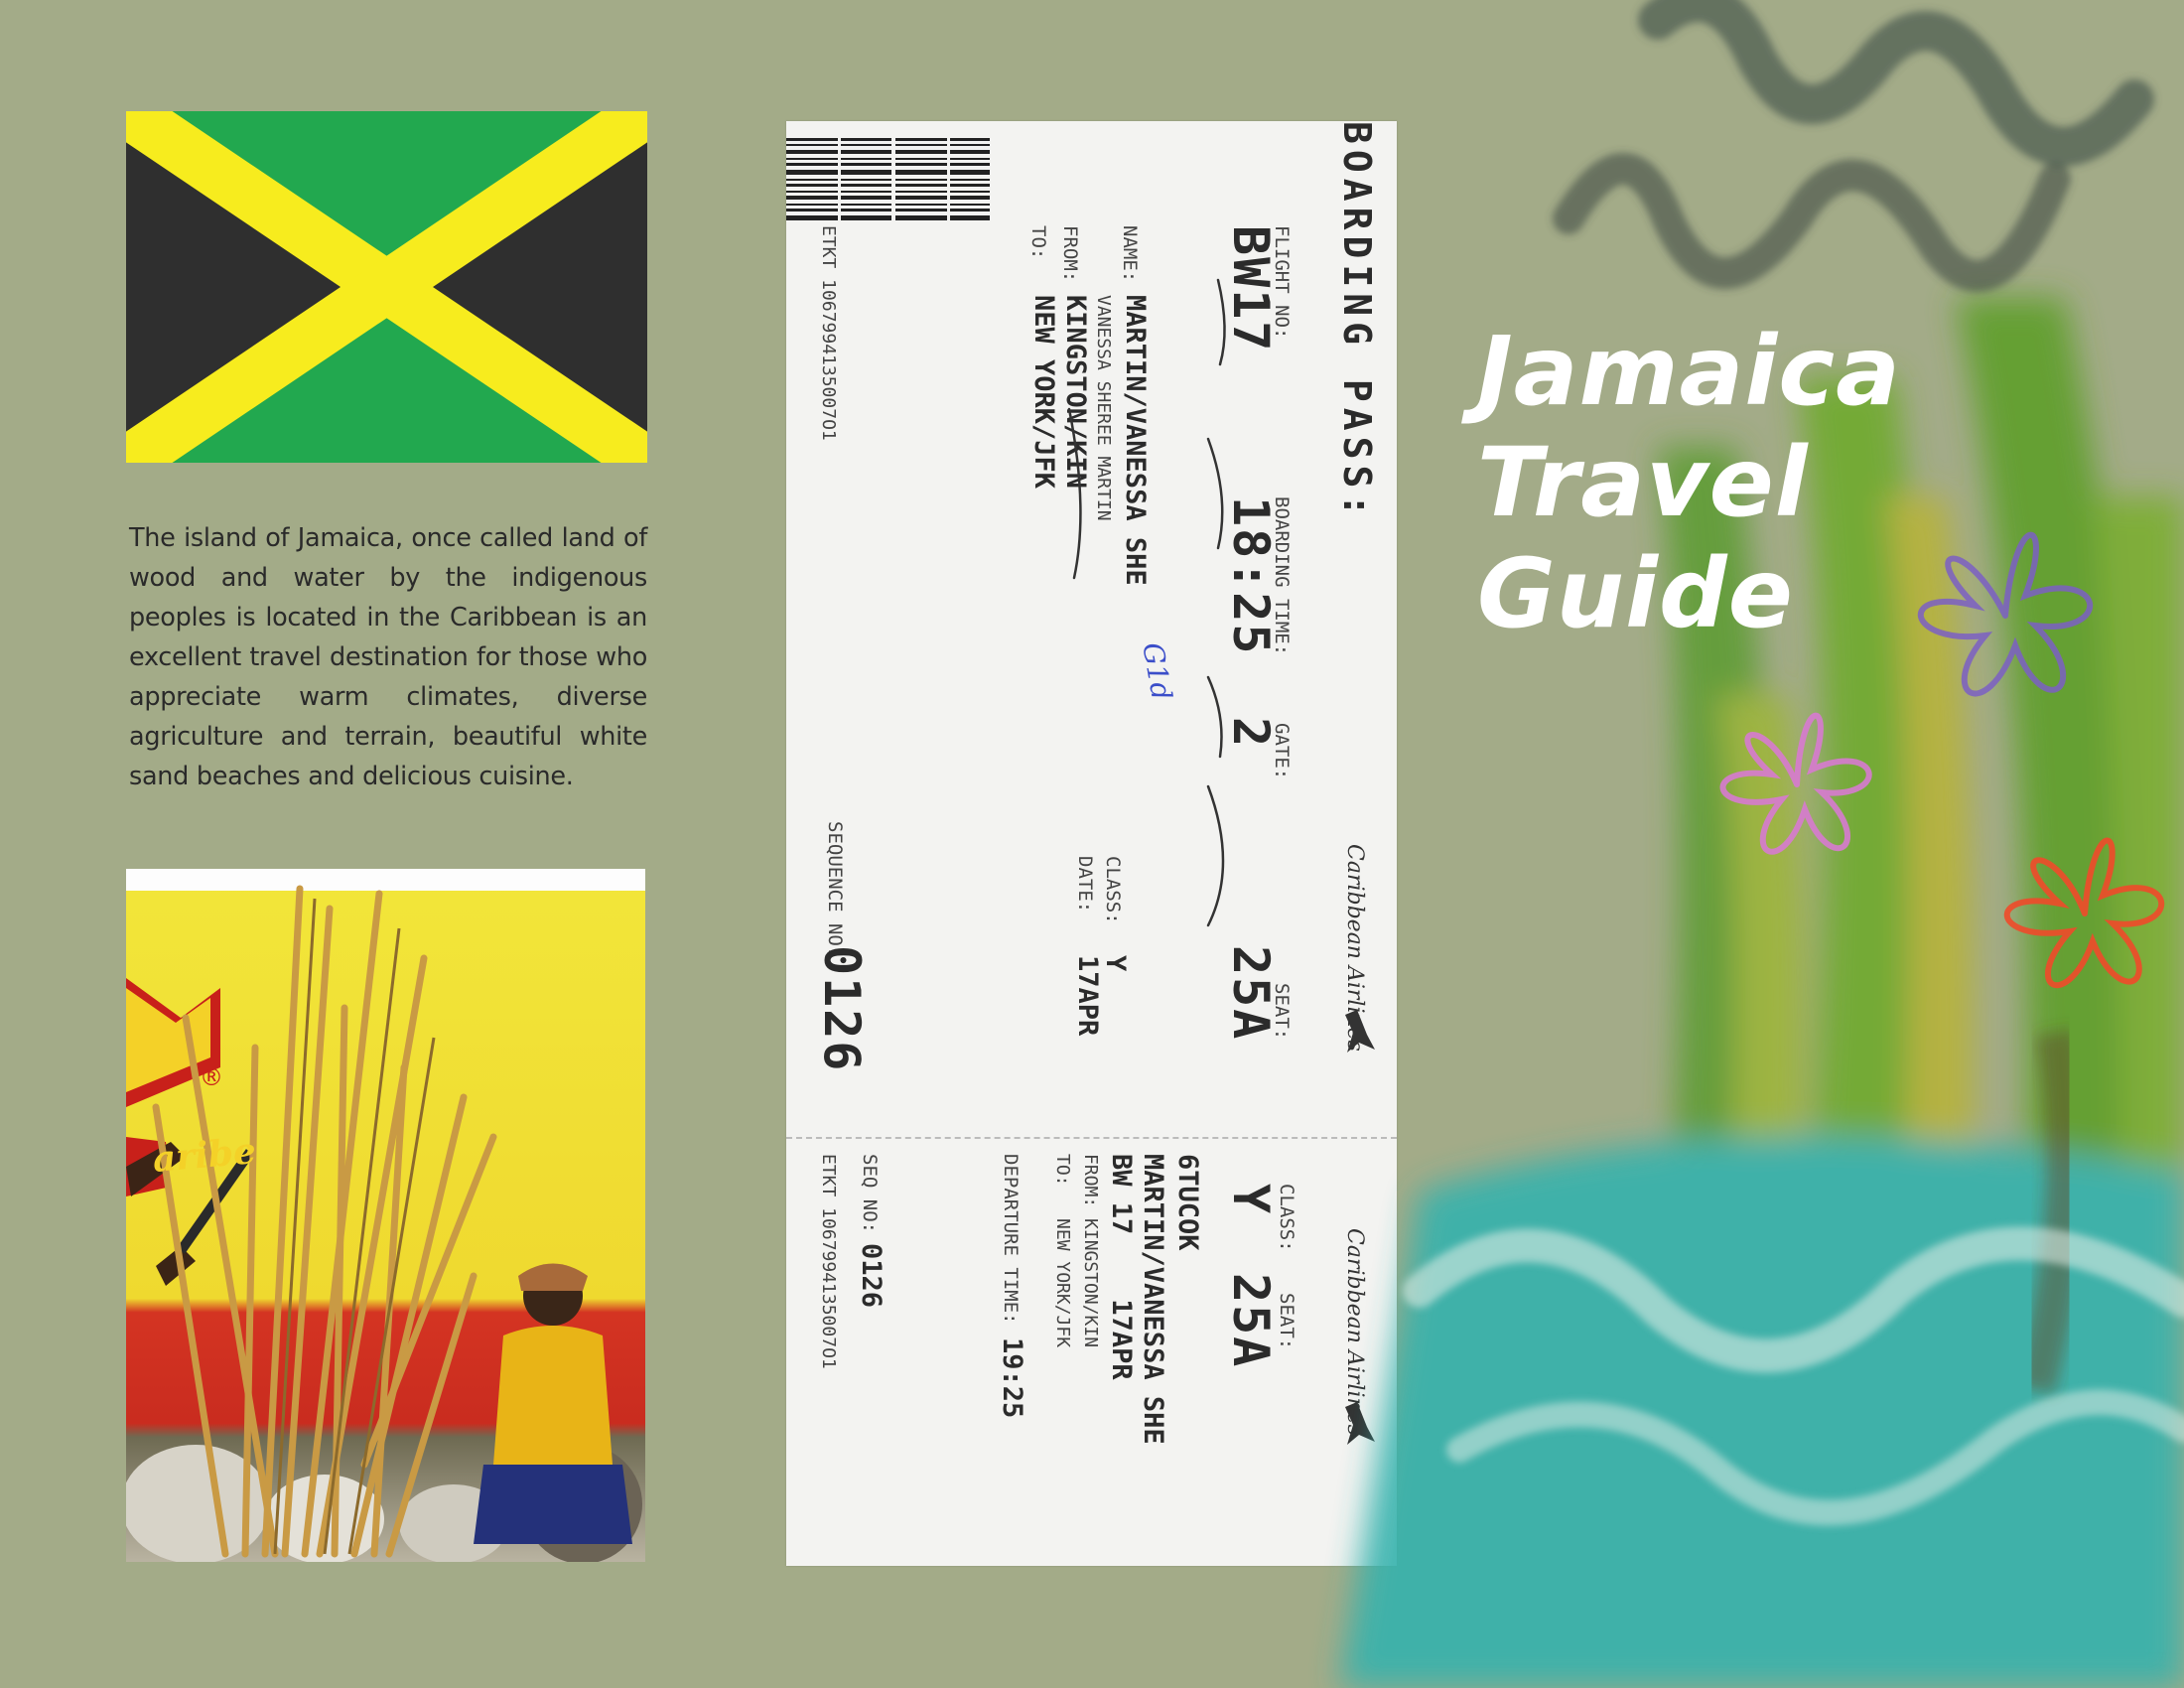  Describe the element at coordinates (211, 1077) in the screenshot. I see `sign-registered-mark: ®` at that location.